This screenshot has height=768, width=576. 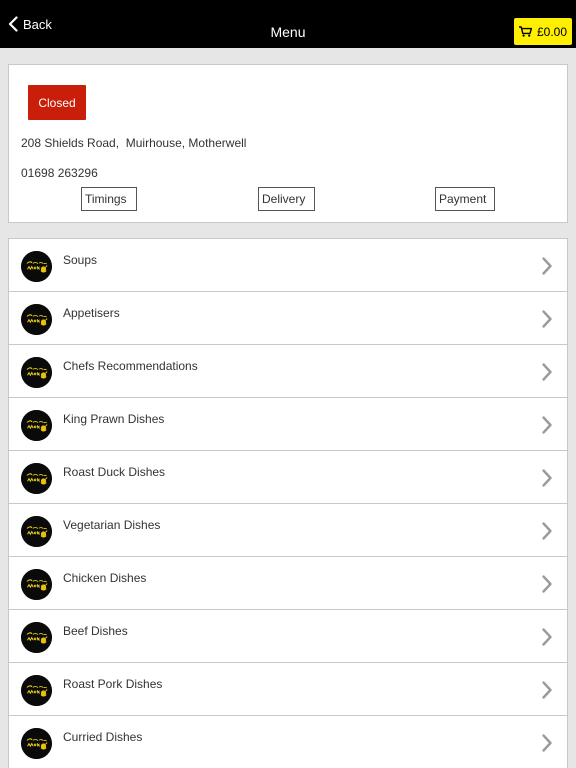 What do you see at coordinates (103, 737) in the screenshot?
I see `category-label: Curried Dishes` at bounding box center [103, 737].